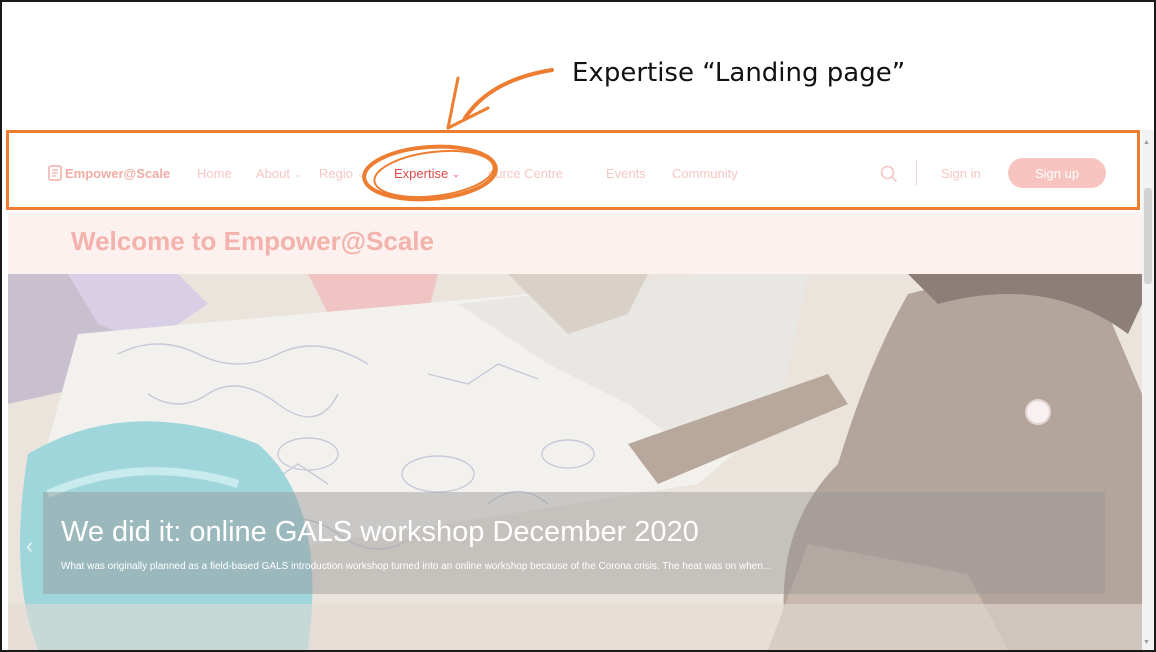  I want to click on nav-item-events: Events, so click(626, 173).